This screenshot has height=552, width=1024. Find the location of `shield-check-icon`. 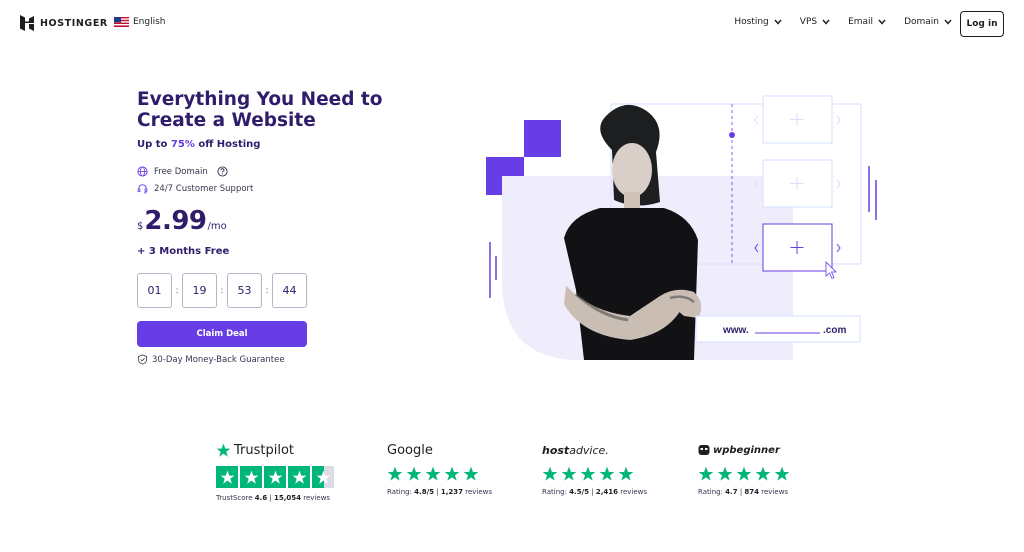

shield-check-icon is located at coordinates (142, 359).